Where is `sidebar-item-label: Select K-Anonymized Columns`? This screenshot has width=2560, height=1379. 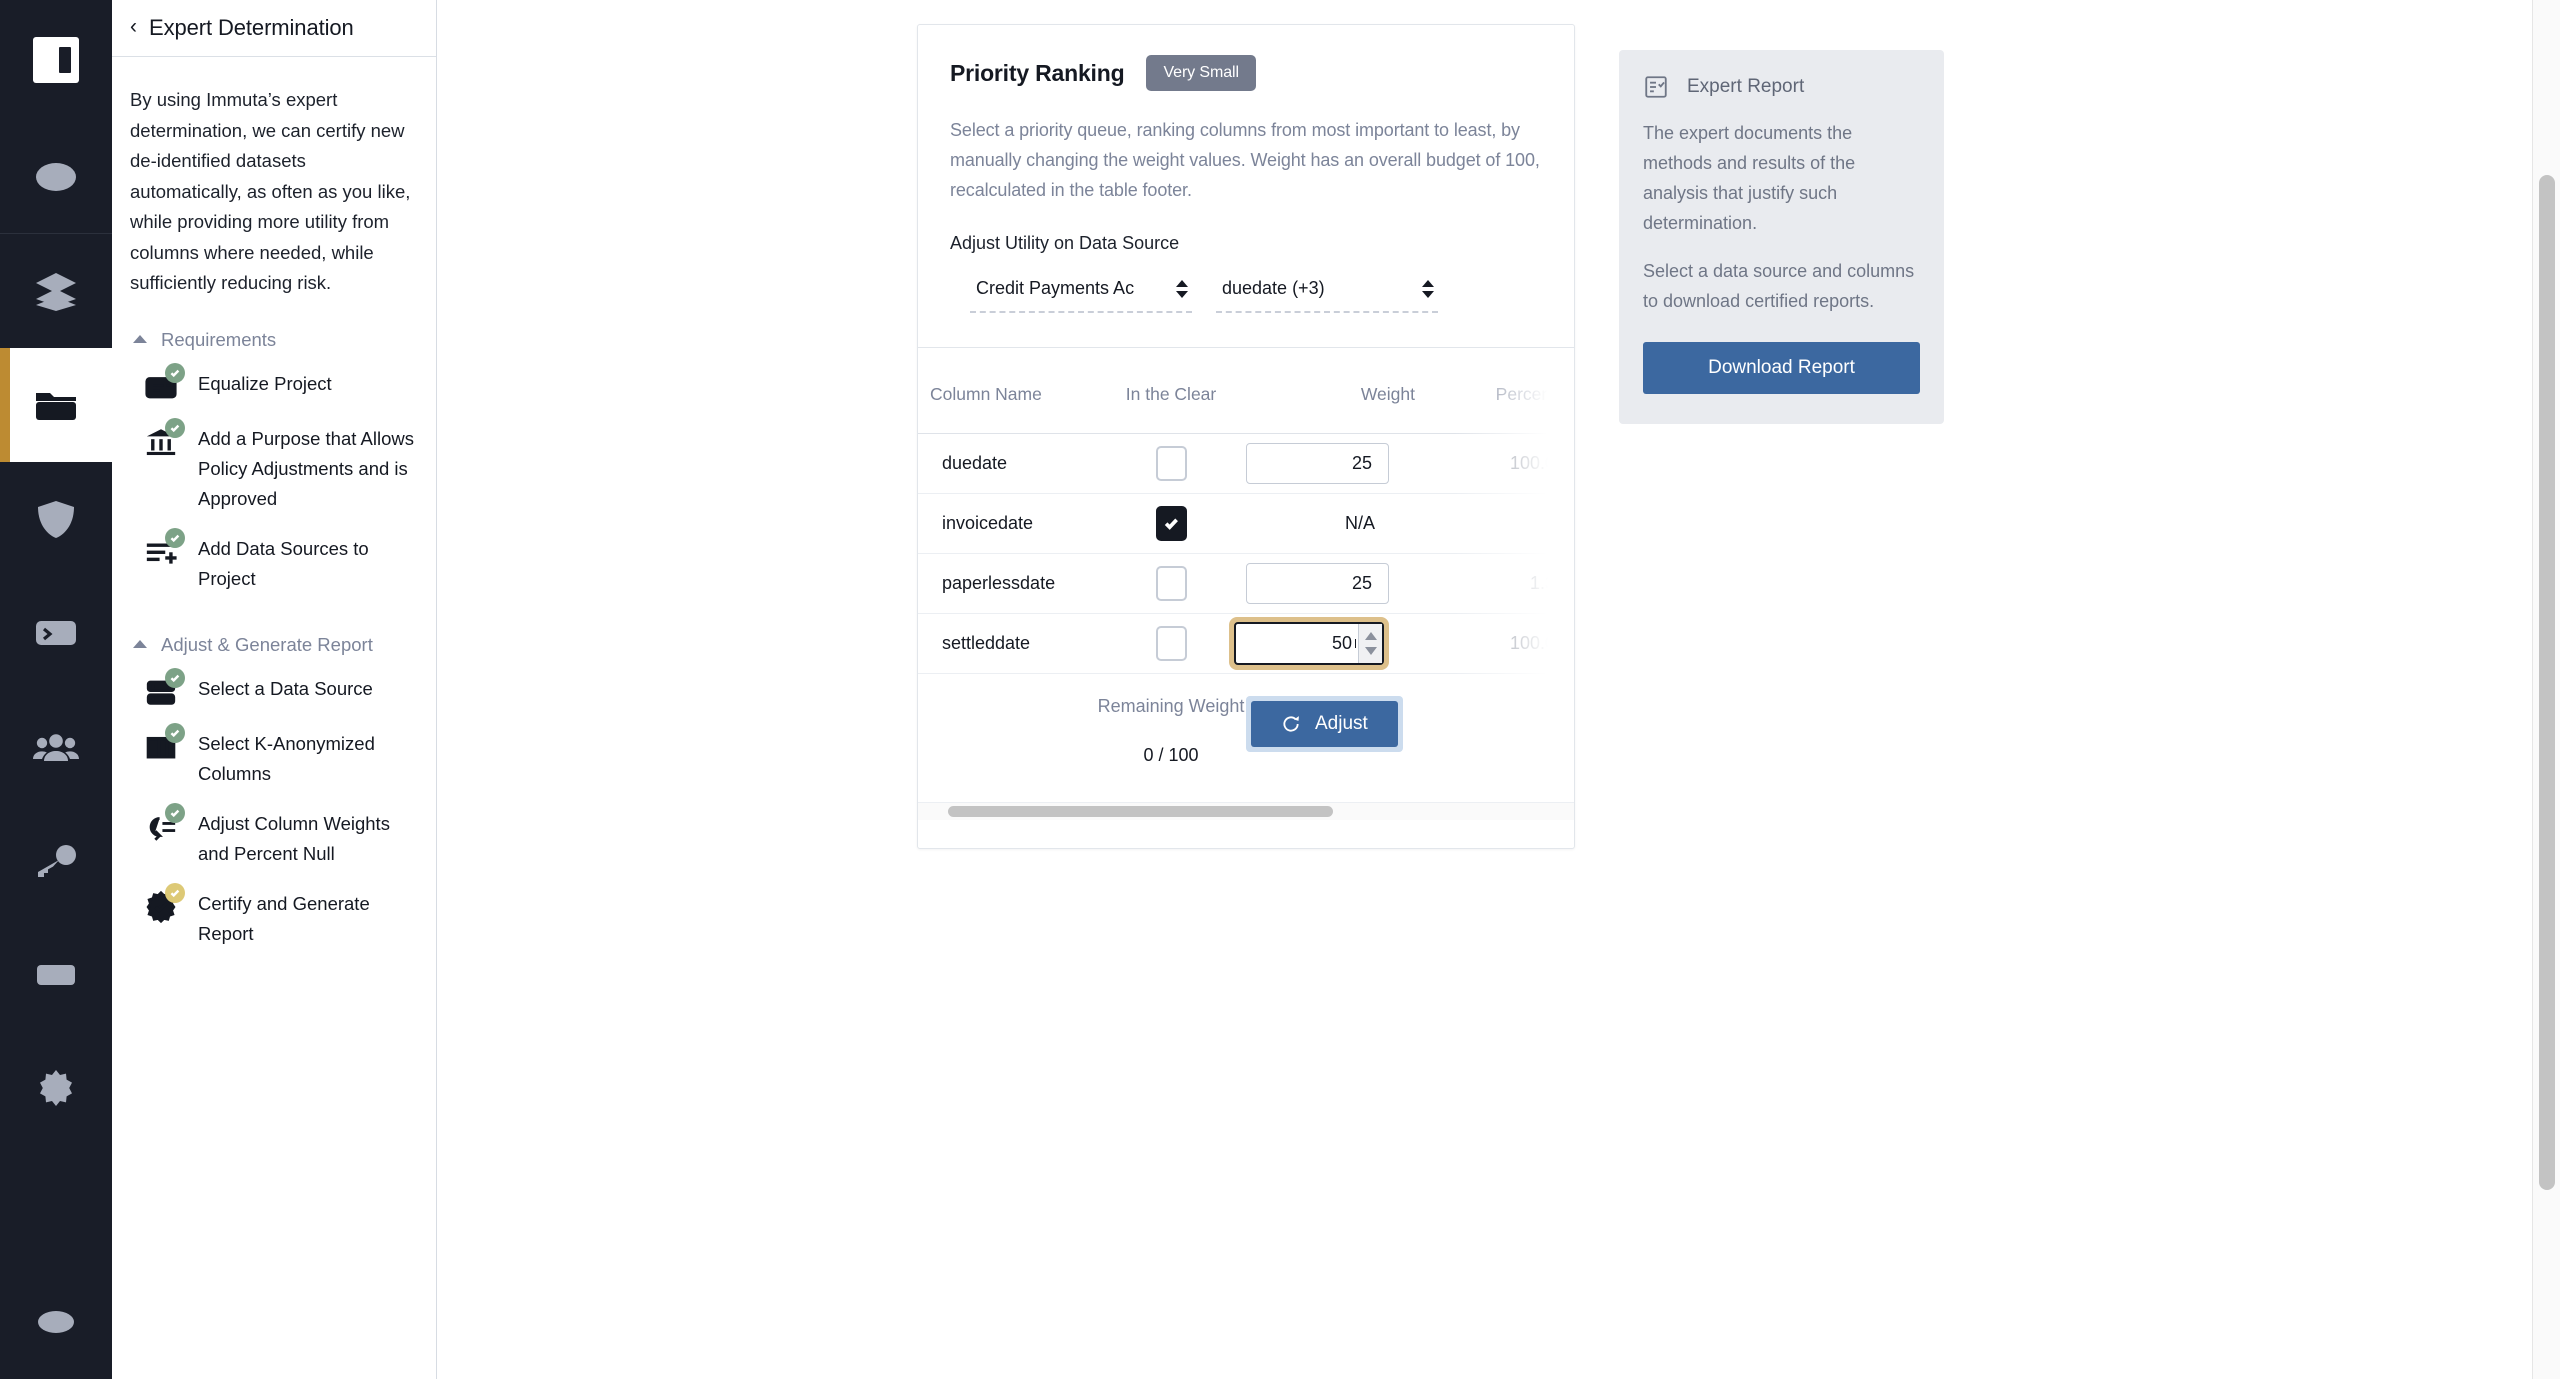
sidebar-item-label: Select K-Anonymized Columns is located at coordinates (286, 758).